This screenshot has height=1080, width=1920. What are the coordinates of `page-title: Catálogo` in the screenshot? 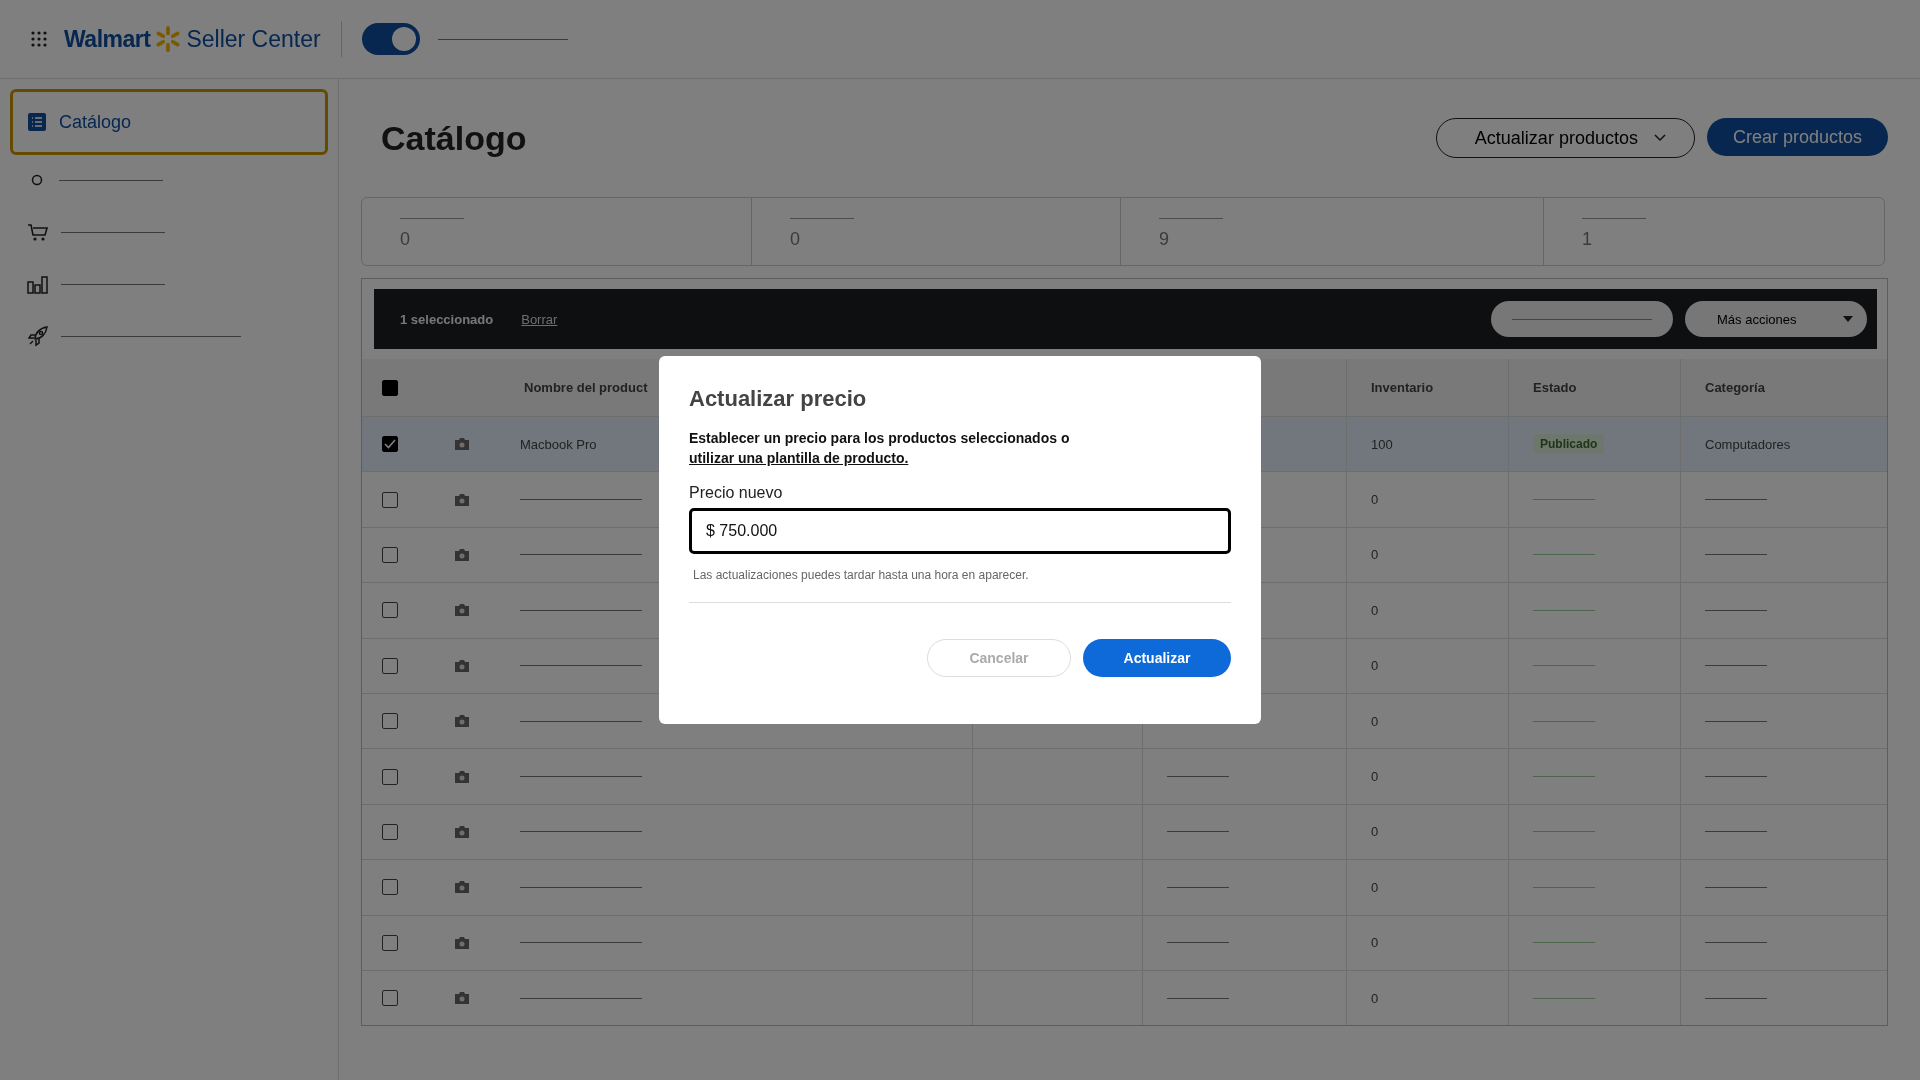 It's located at (454, 138).